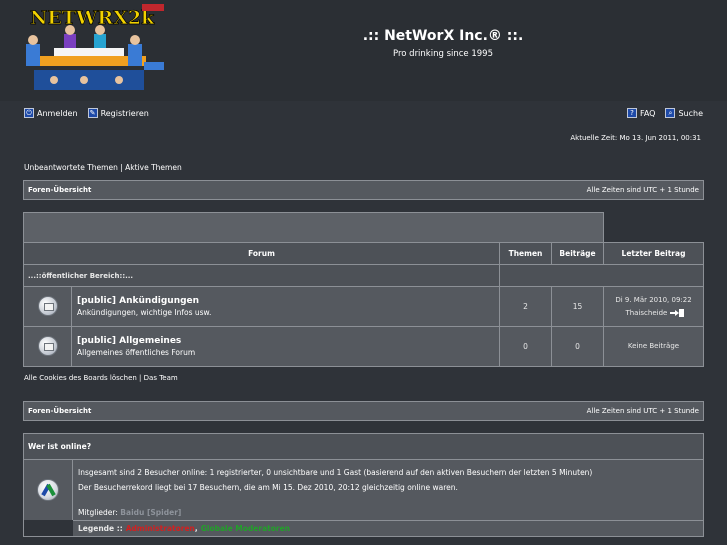  I want to click on category-bar, so click(313, 227).